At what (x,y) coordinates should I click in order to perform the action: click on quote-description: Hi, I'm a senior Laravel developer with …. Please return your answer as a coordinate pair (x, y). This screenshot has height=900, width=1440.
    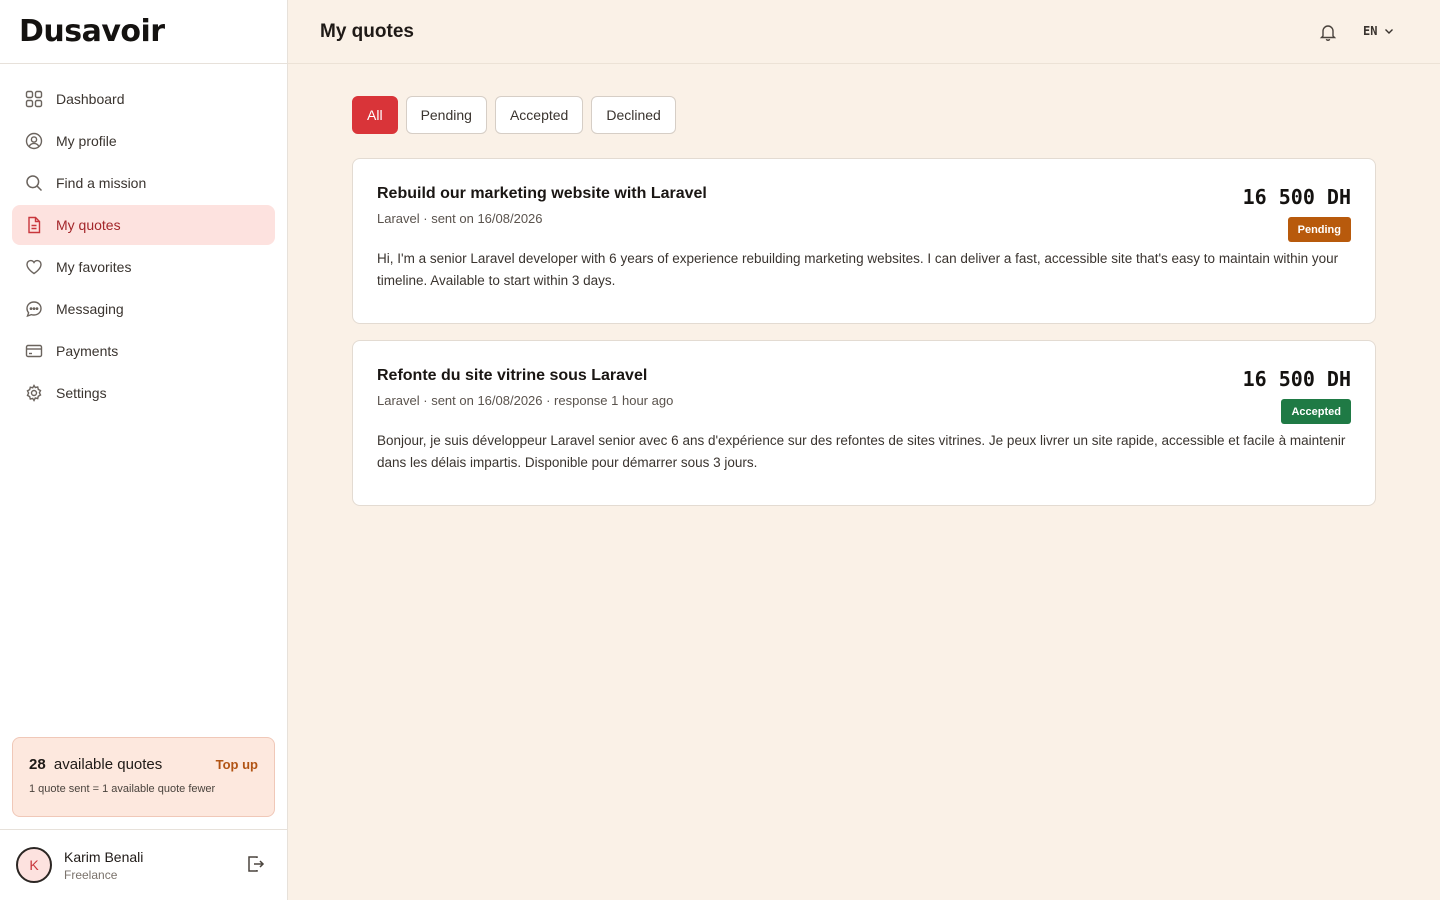
    Looking at the image, I should click on (858, 269).